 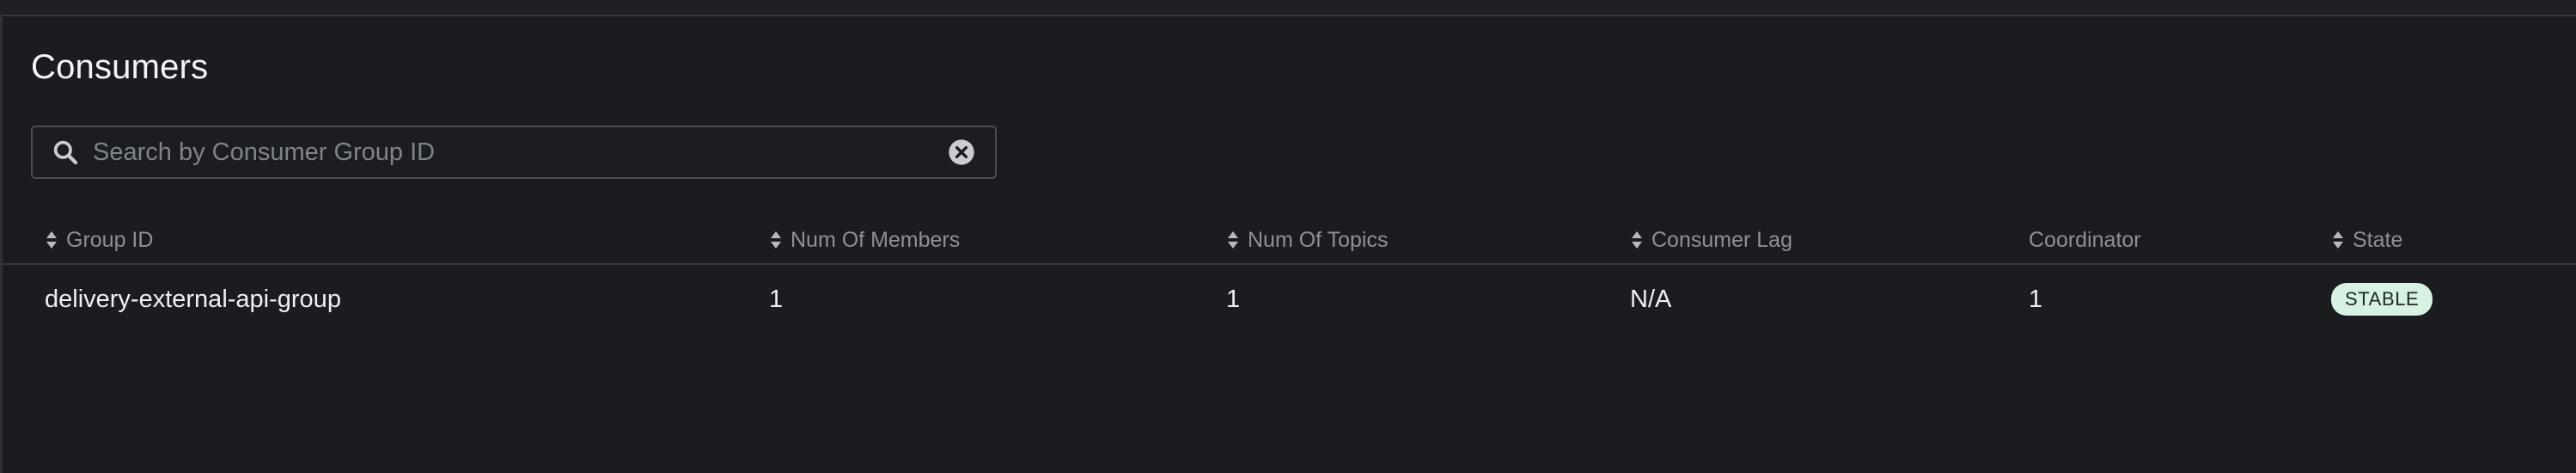 I want to click on cell-num-topics: 1, so click(x=1233, y=299).